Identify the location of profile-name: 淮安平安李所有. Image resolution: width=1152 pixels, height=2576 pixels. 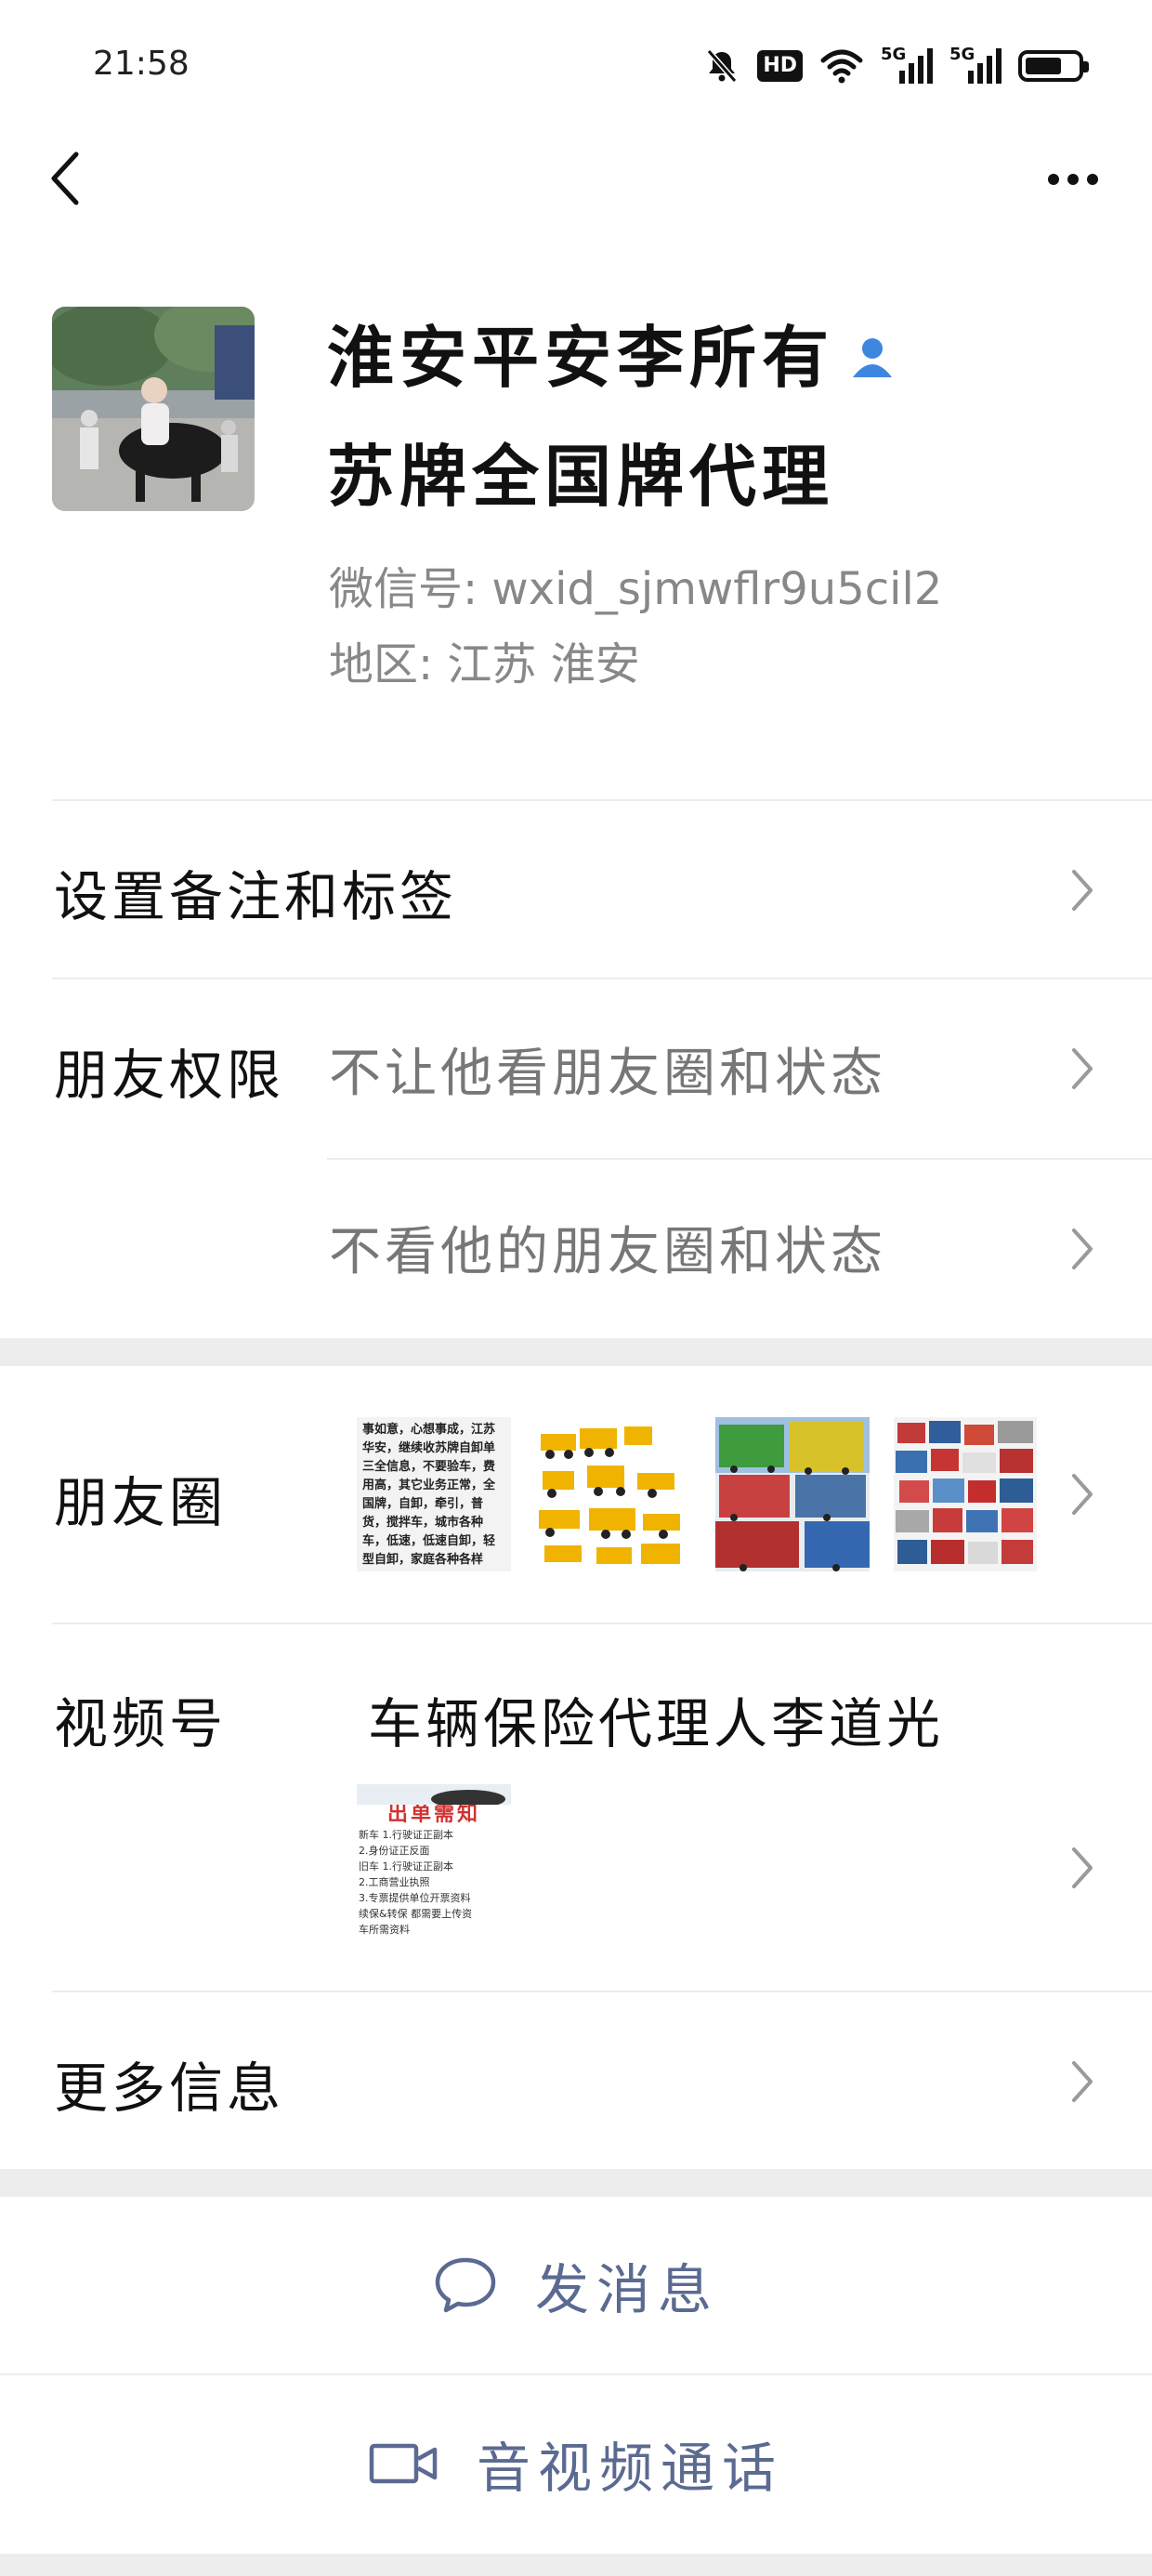
(581, 358).